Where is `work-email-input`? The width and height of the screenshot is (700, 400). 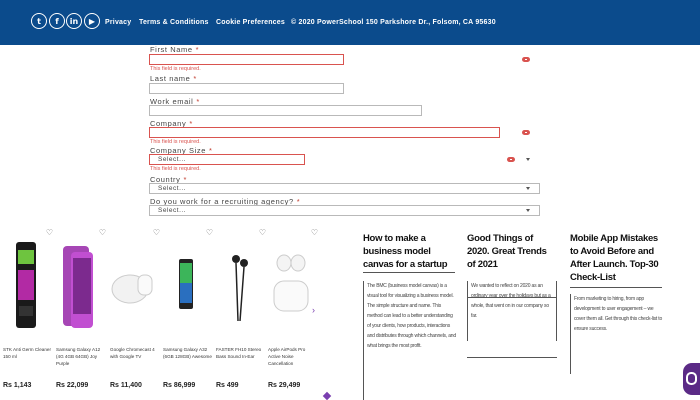 work-email-input is located at coordinates (285, 110).